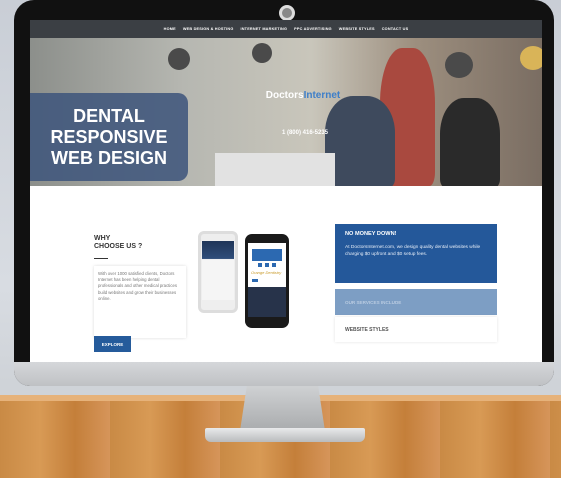 The image size is (561, 478). I want to click on doctors-internet-logo: DoctorsInternet, so click(303, 97).